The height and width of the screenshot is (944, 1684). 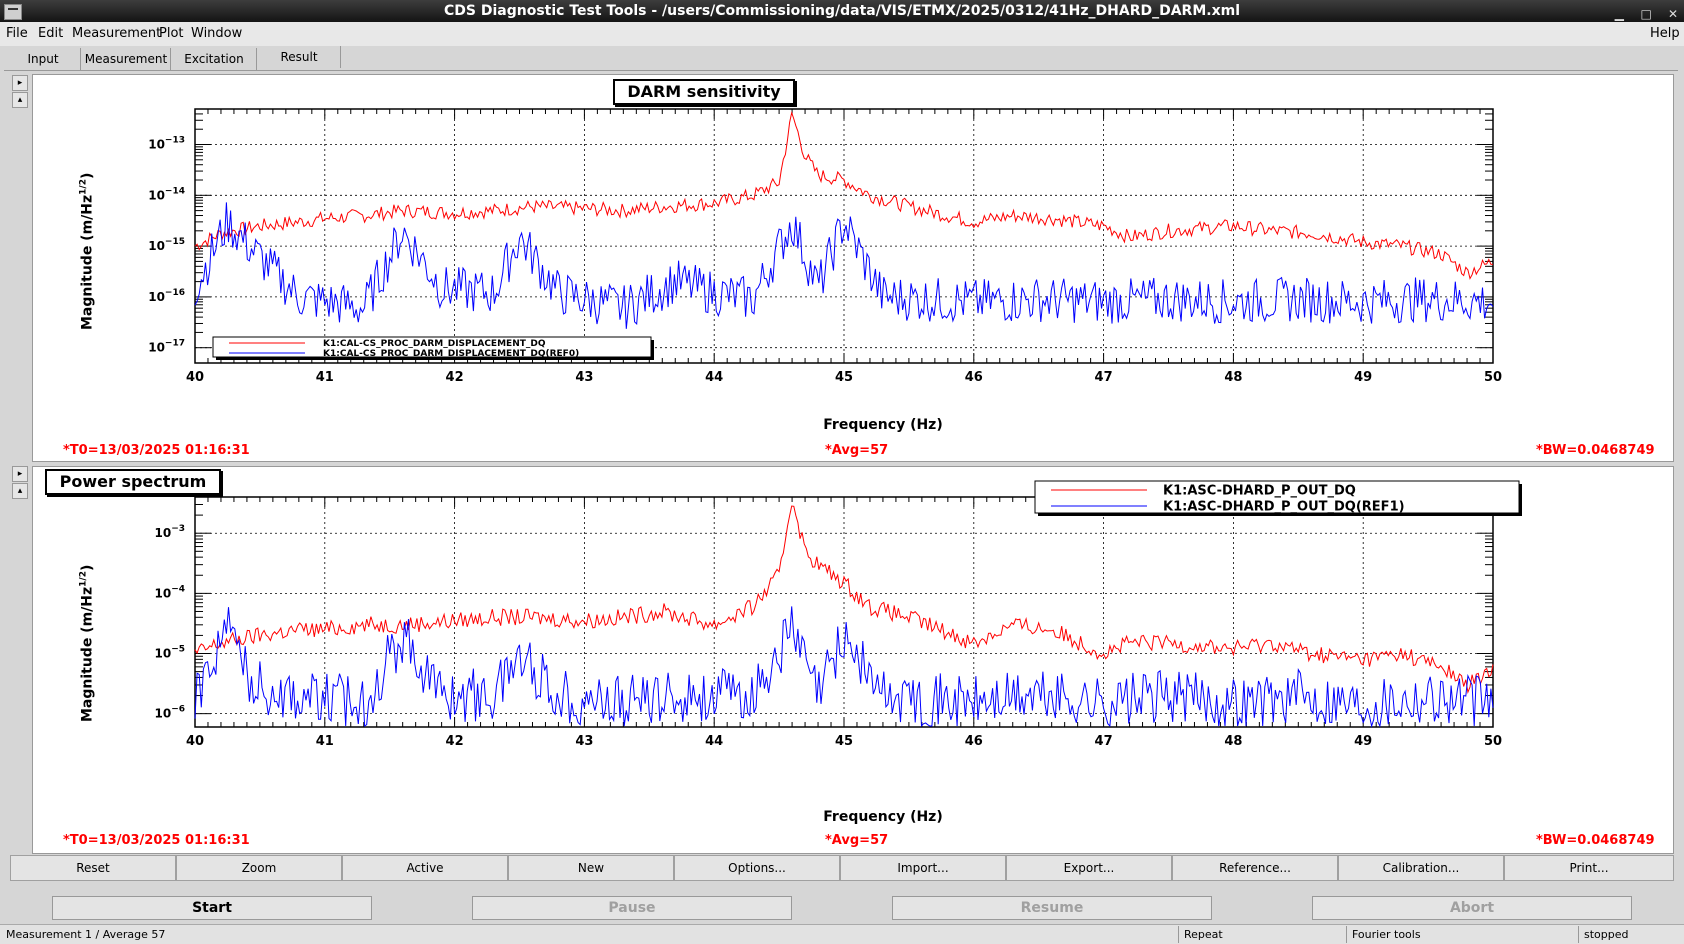 What do you see at coordinates (43, 59) in the screenshot?
I see `tab-input: Input` at bounding box center [43, 59].